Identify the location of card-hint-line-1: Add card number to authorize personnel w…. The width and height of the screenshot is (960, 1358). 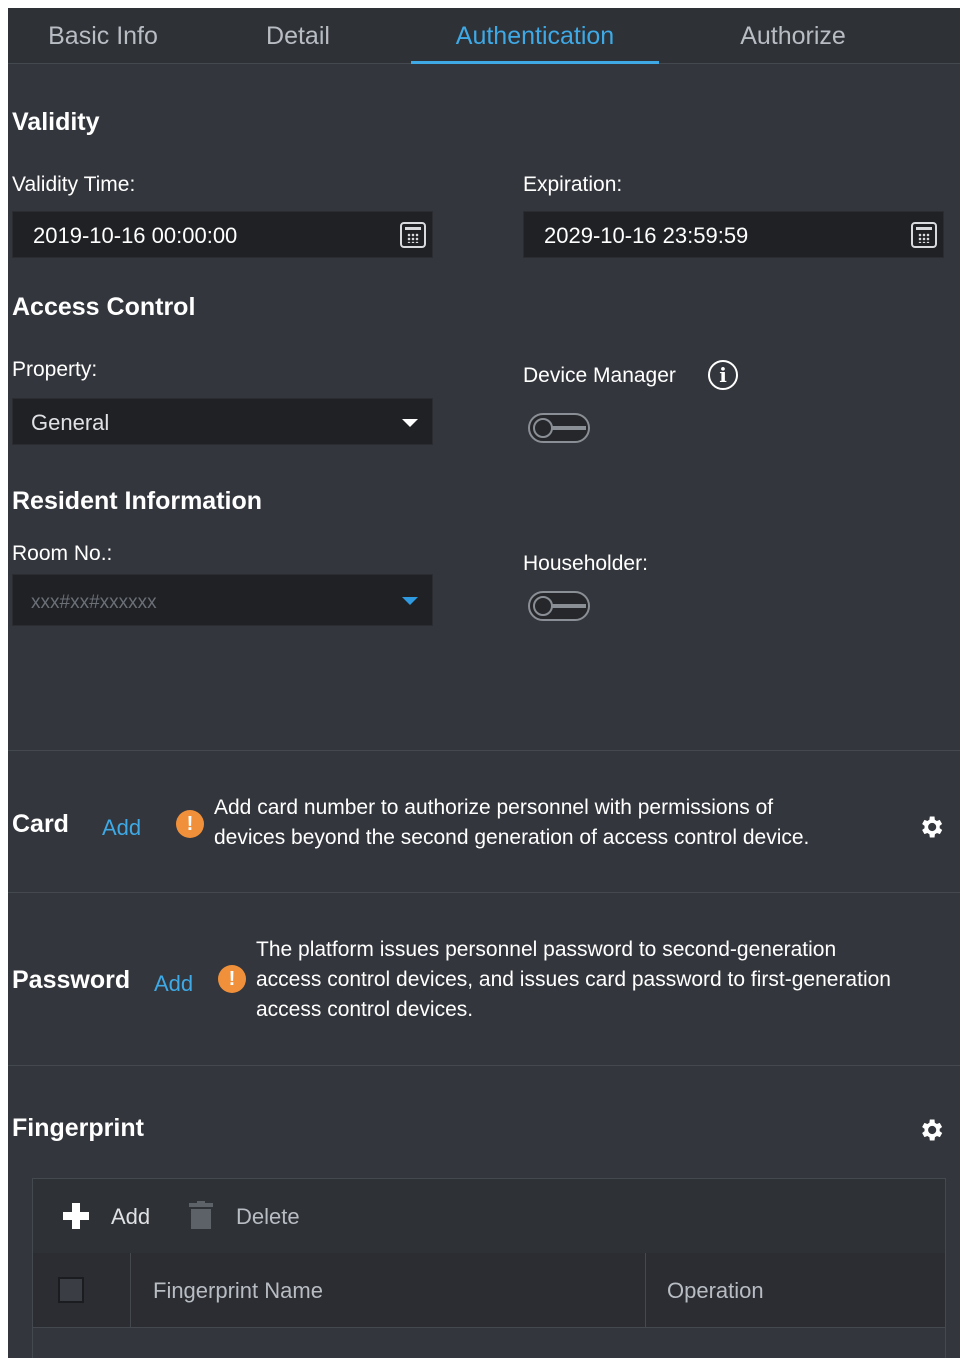
(494, 807).